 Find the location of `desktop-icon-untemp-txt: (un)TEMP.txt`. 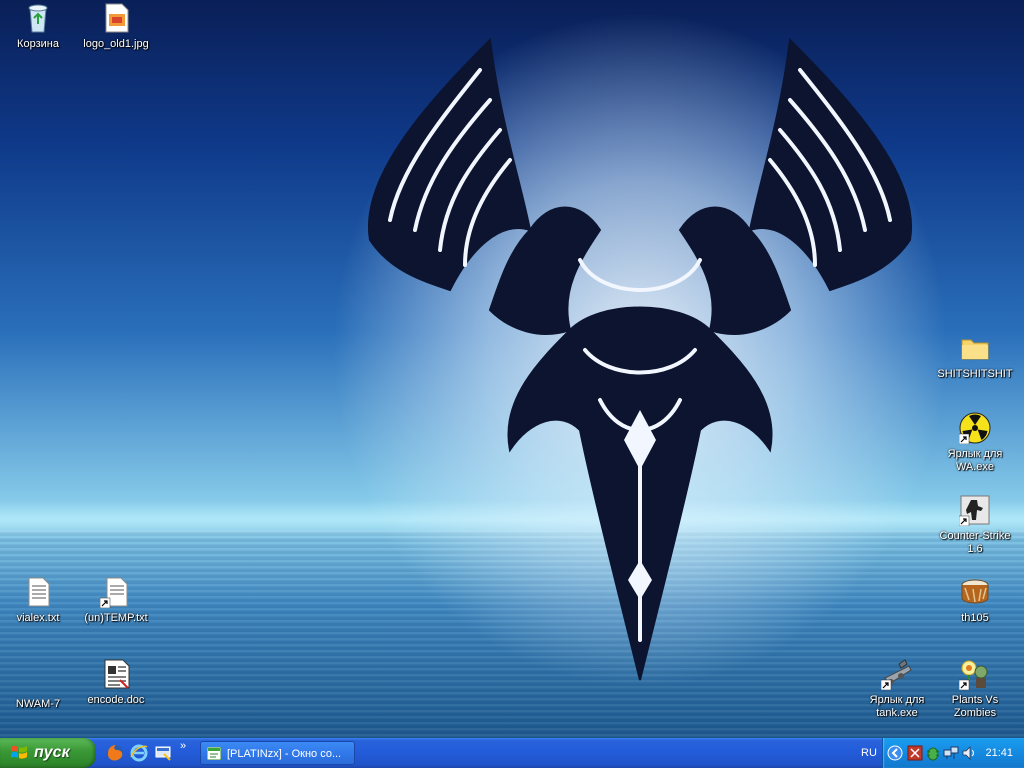

desktop-icon-untemp-txt: (un)TEMP.txt is located at coordinates (116, 600).